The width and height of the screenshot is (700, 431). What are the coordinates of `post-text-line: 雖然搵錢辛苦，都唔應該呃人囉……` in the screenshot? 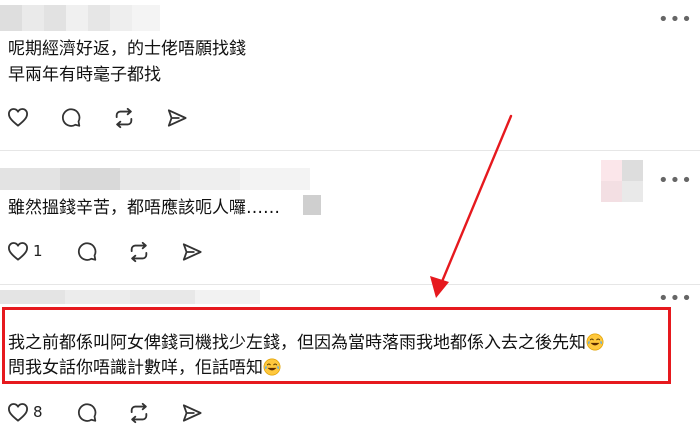 It's located at (144, 208).